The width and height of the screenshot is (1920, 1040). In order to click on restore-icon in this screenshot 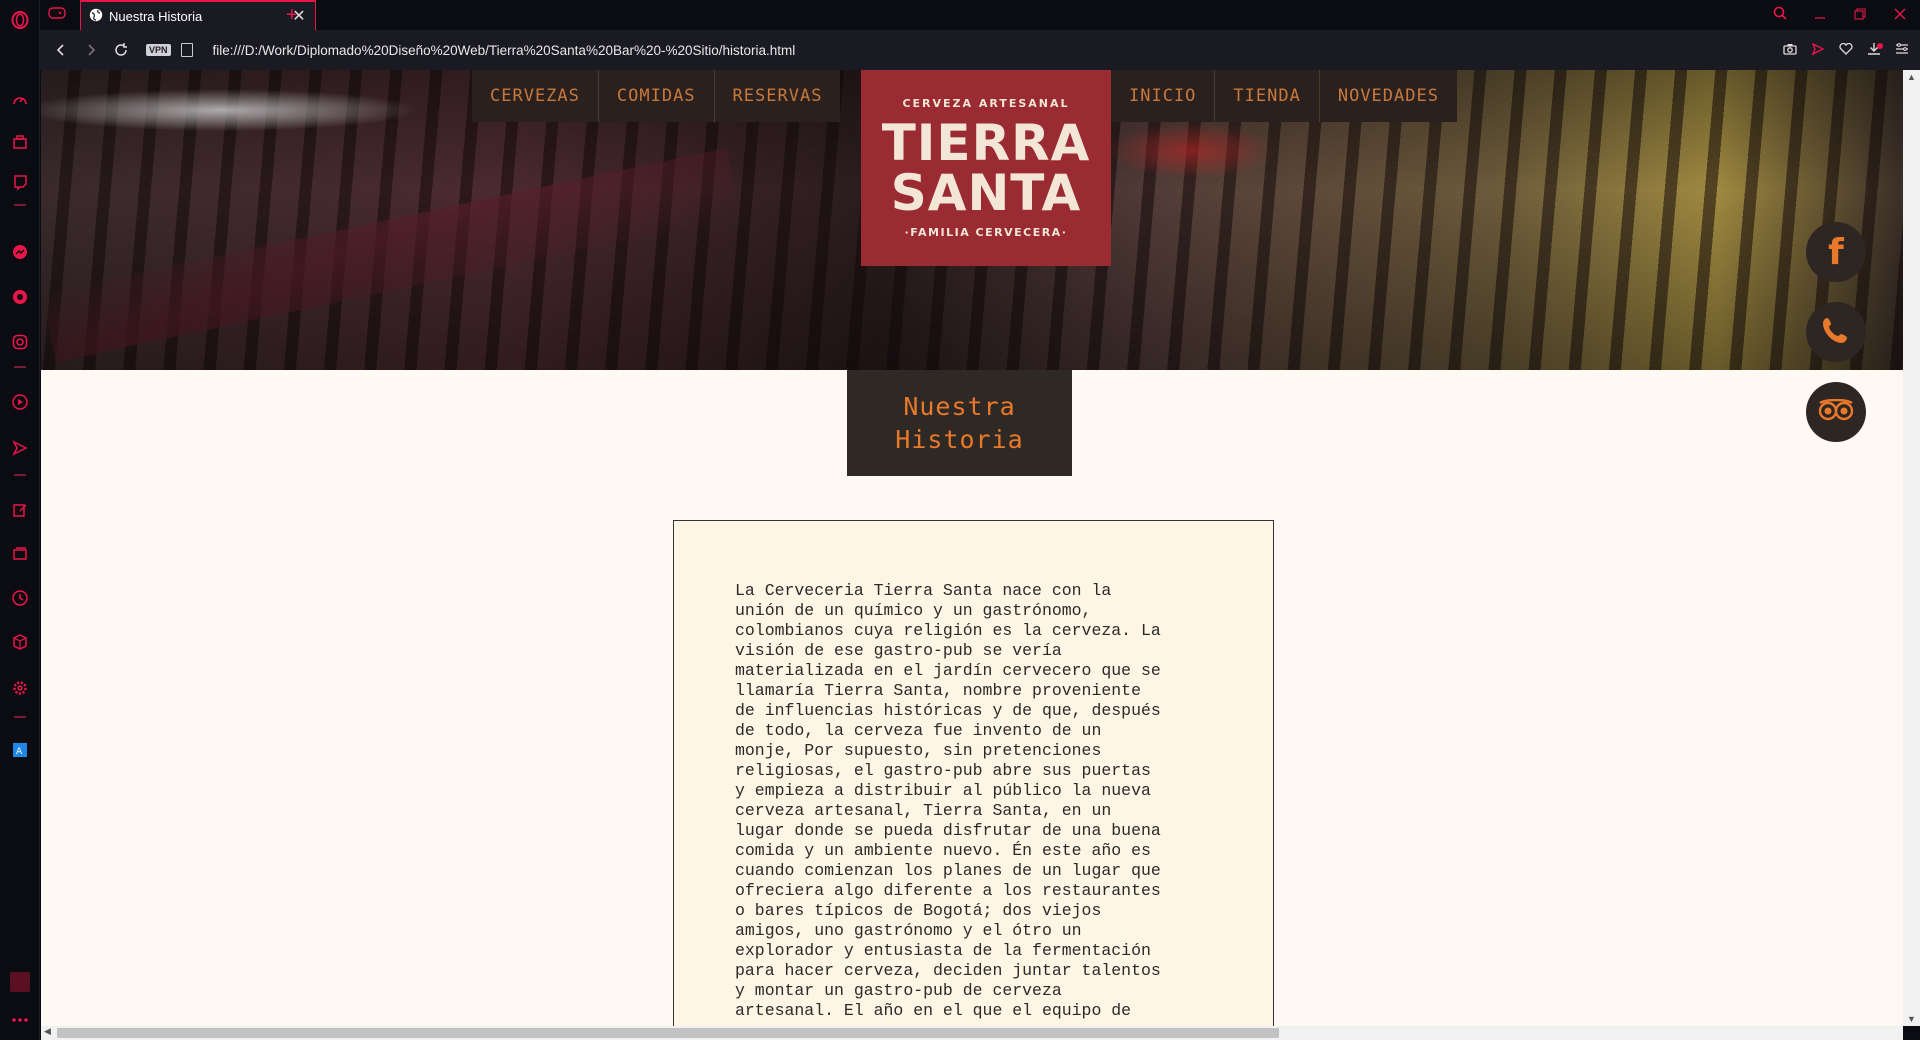, I will do `click(1860, 15)`.